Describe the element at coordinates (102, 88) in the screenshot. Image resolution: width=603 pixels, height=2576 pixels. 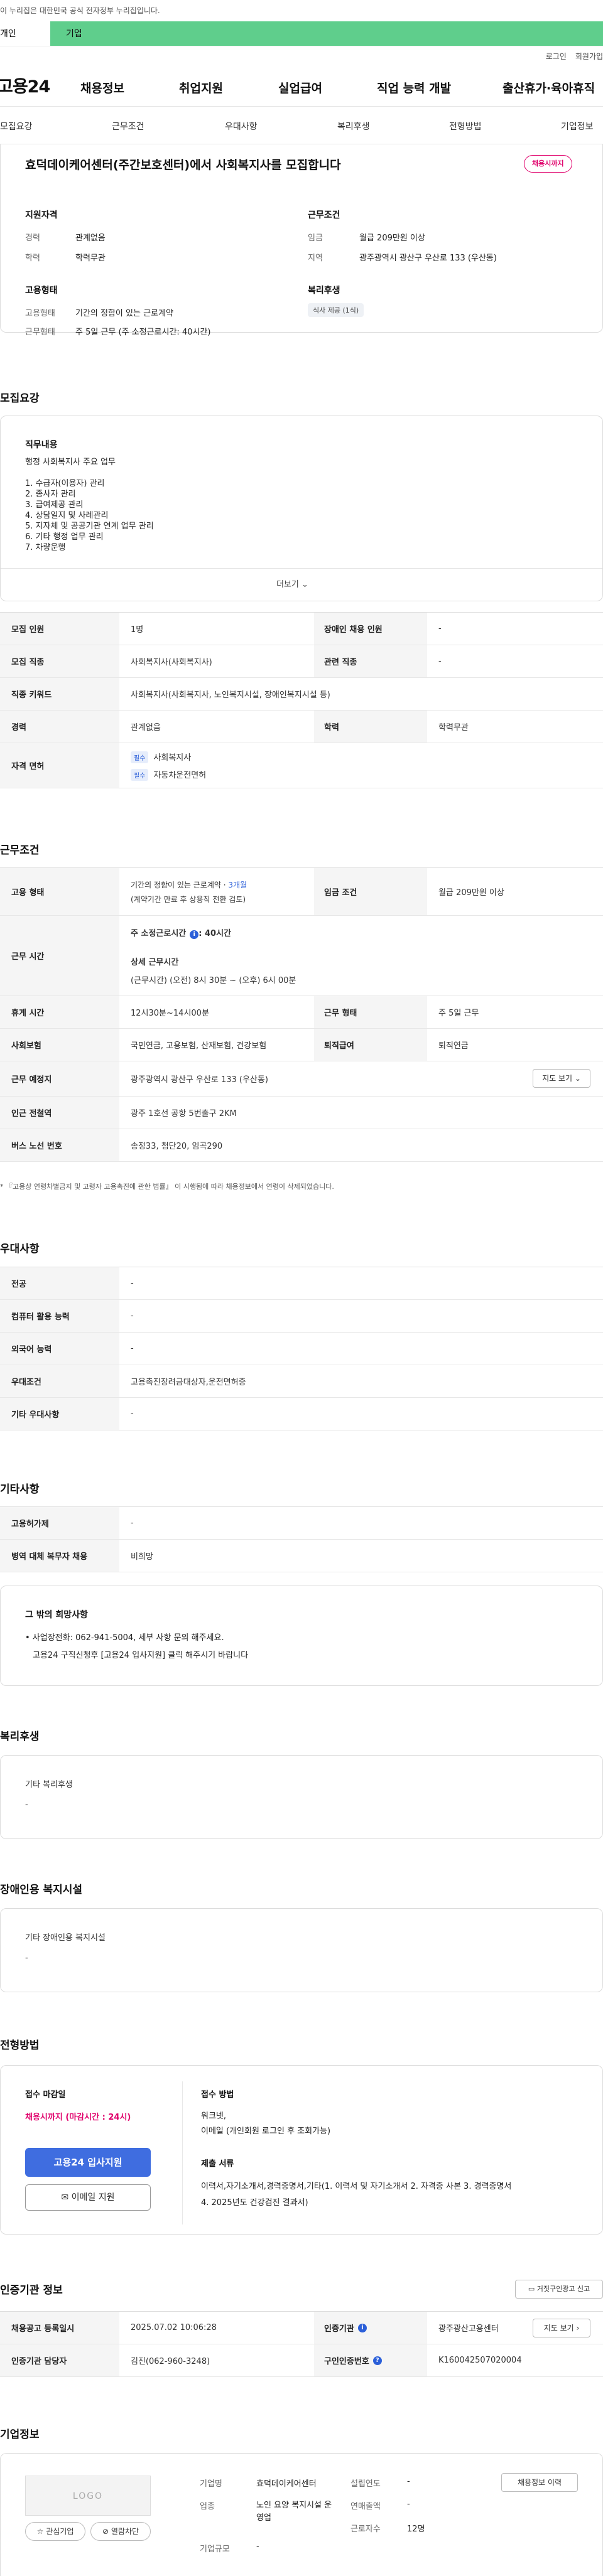
I see `gnb-jobs: 채용정보` at that location.